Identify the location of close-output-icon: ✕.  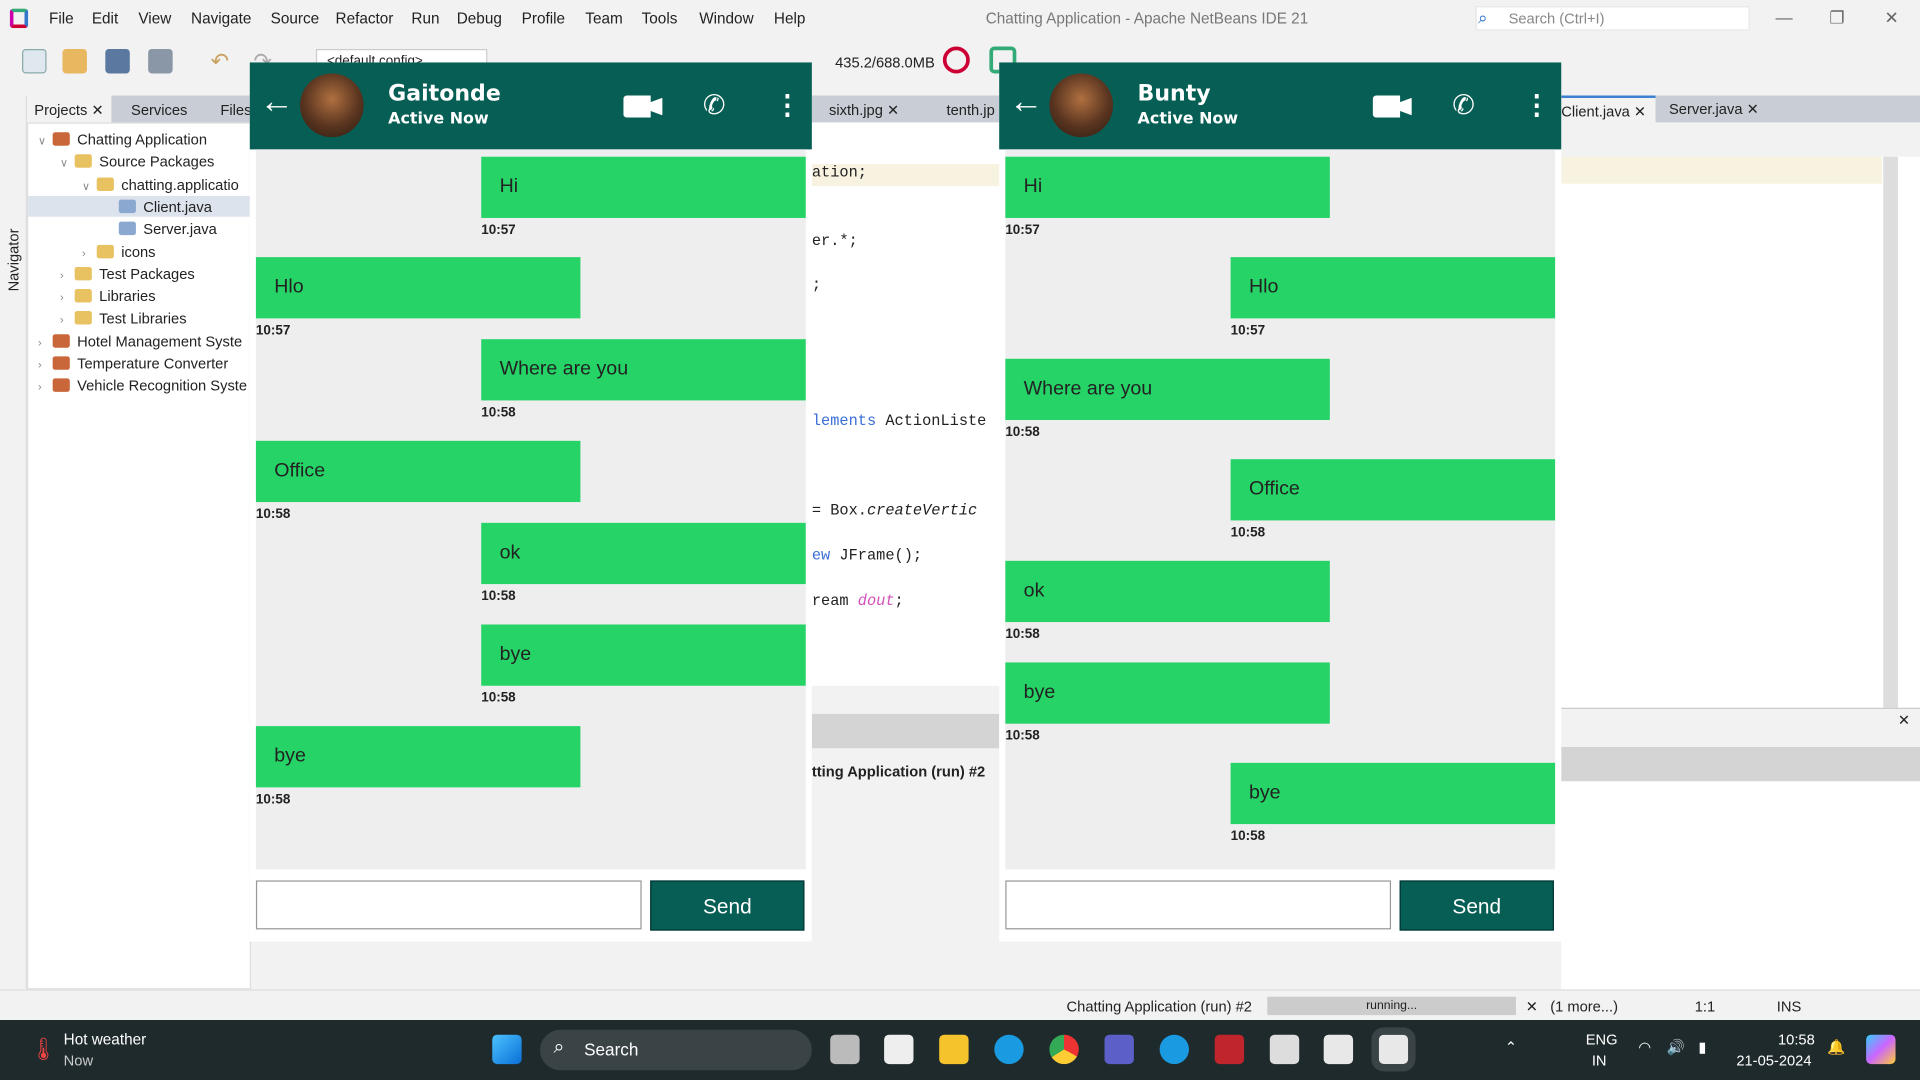
(1904, 719).